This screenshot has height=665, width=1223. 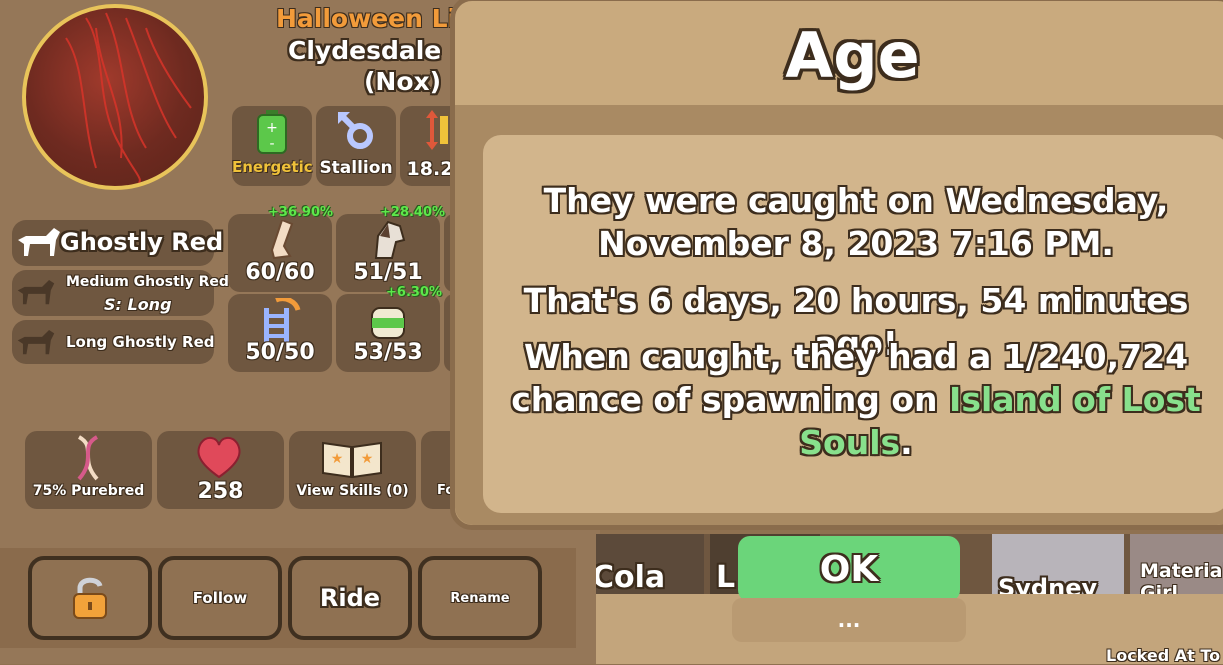 What do you see at coordinates (1163, 655) in the screenshot?
I see `locked-text: Locked At To` at bounding box center [1163, 655].